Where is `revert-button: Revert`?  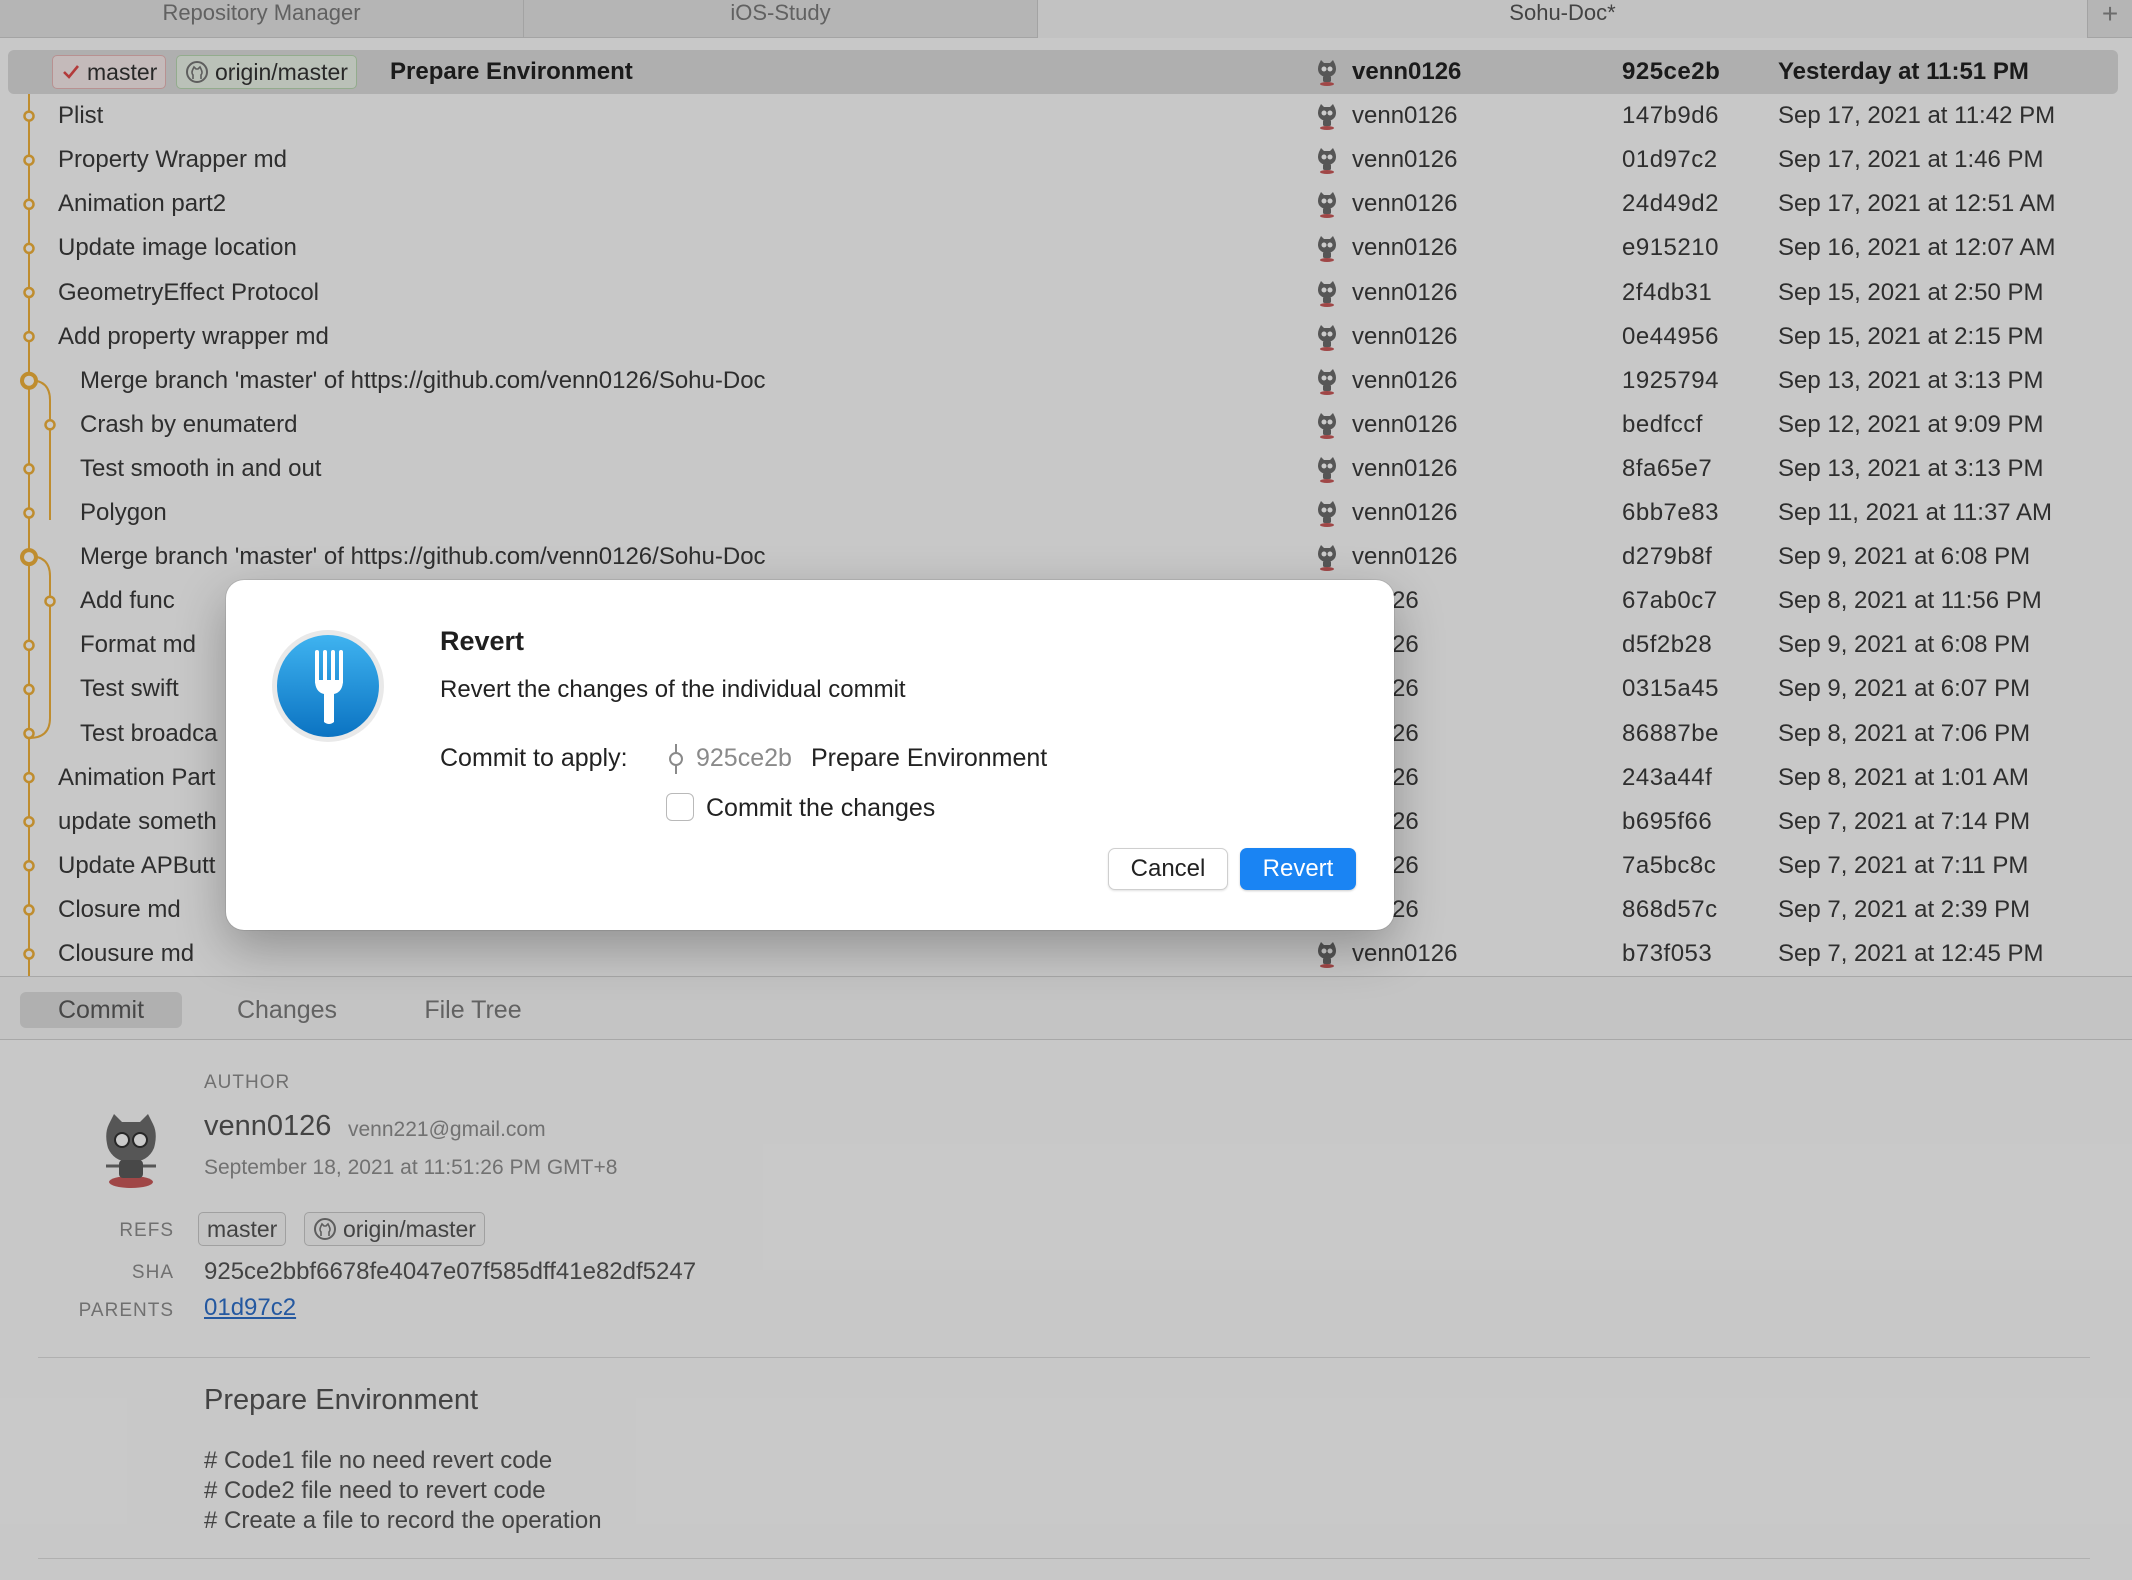 revert-button: Revert is located at coordinates (1298, 869).